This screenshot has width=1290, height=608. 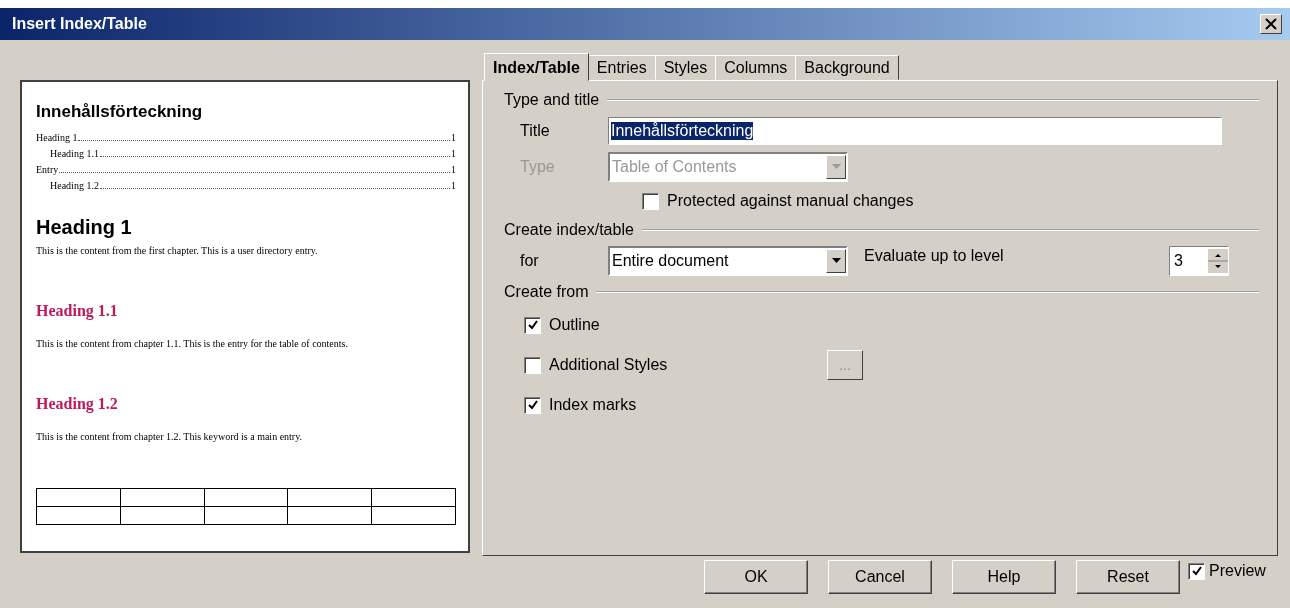 What do you see at coordinates (1218, 261) in the screenshot?
I see `spin-arrows-icon` at bounding box center [1218, 261].